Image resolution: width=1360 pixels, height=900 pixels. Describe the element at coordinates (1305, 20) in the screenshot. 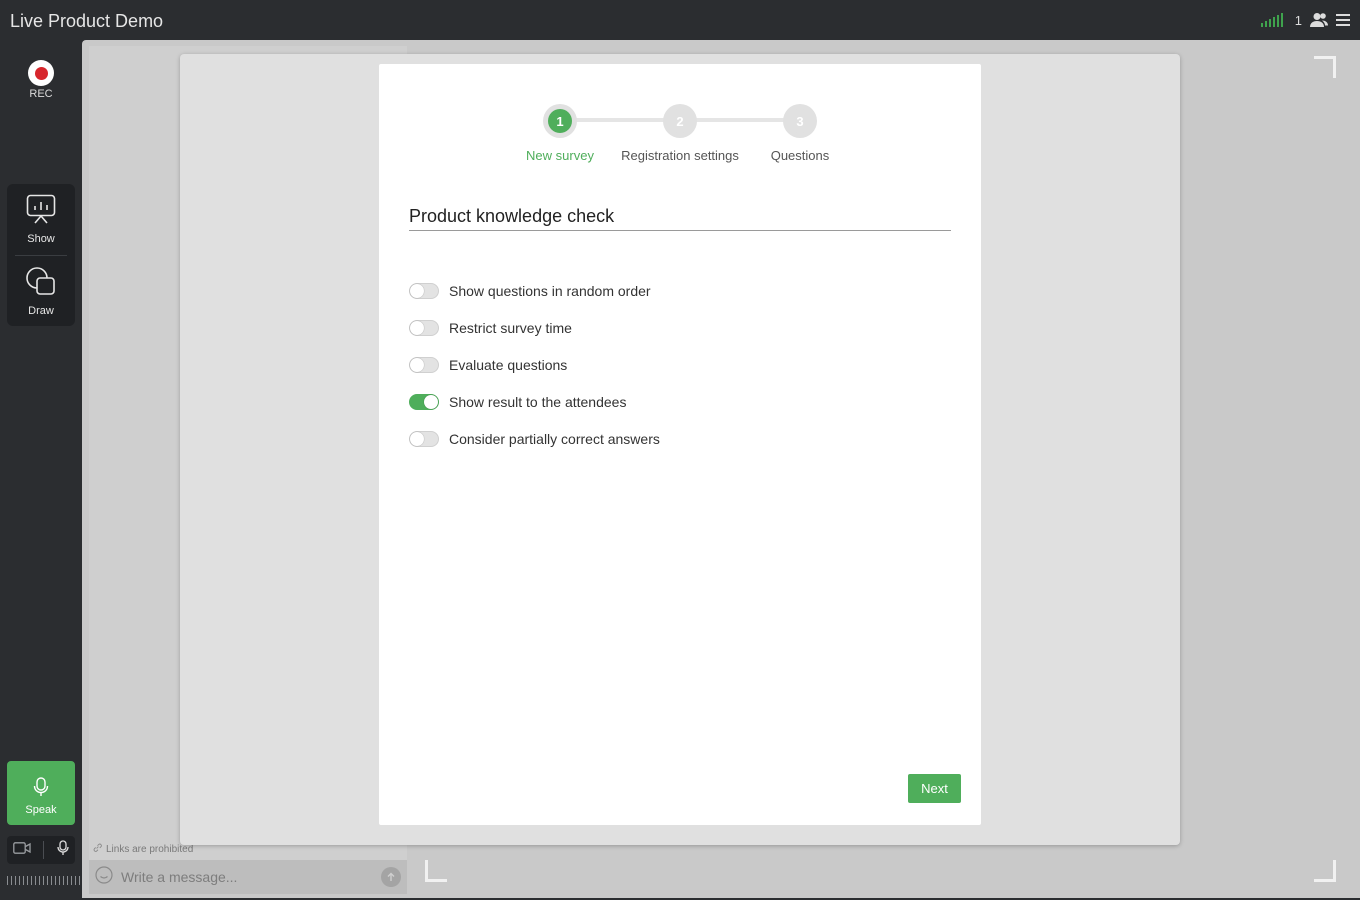

I see `topbar-status: 1` at that location.